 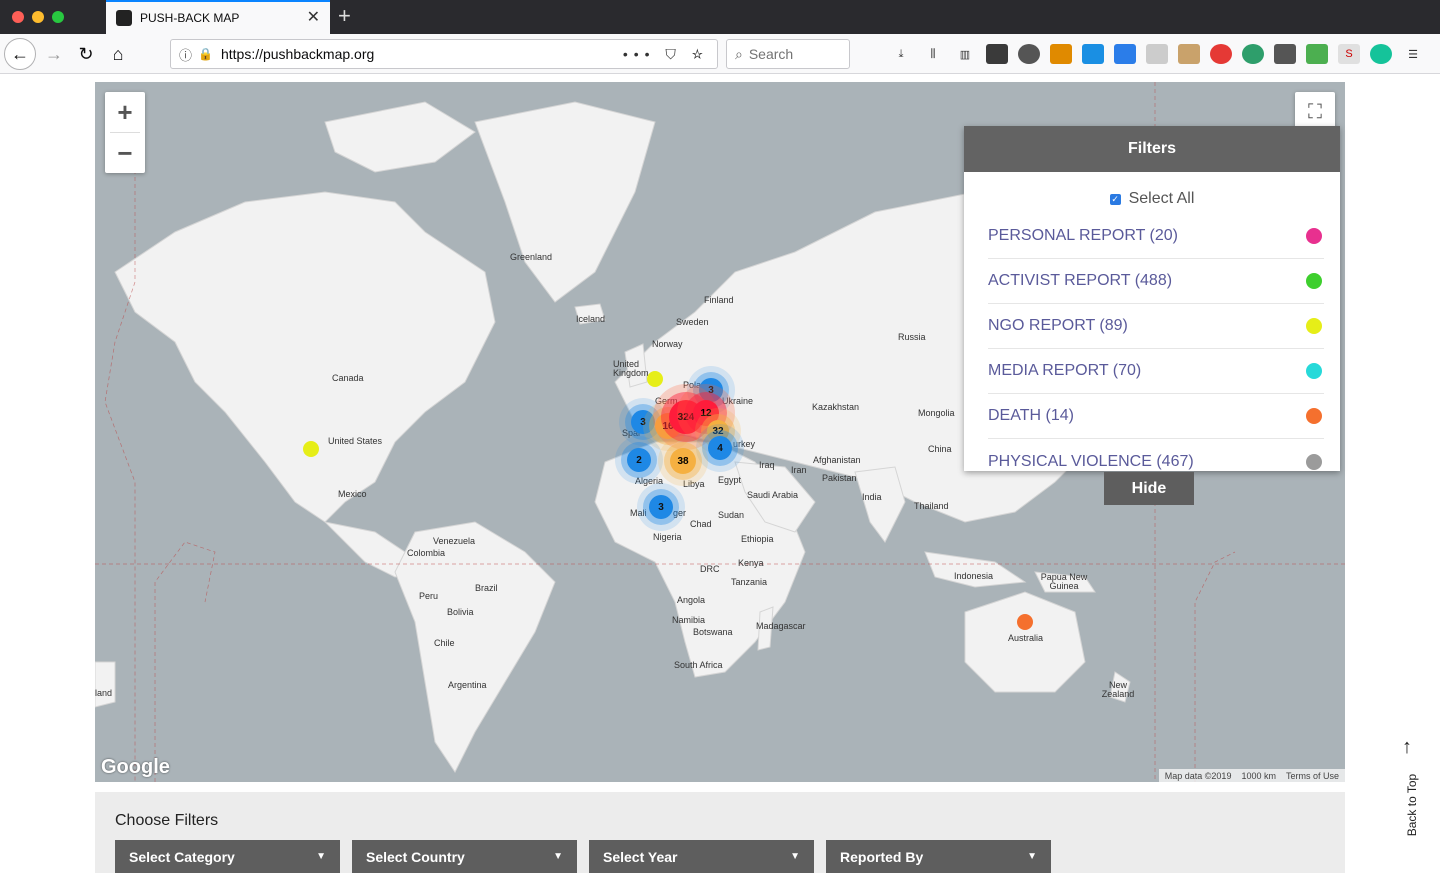 What do you see at coordinates (125, 153) in the screenshot?
I see `zoom-out-button: −` at bounding box center [125, 153].